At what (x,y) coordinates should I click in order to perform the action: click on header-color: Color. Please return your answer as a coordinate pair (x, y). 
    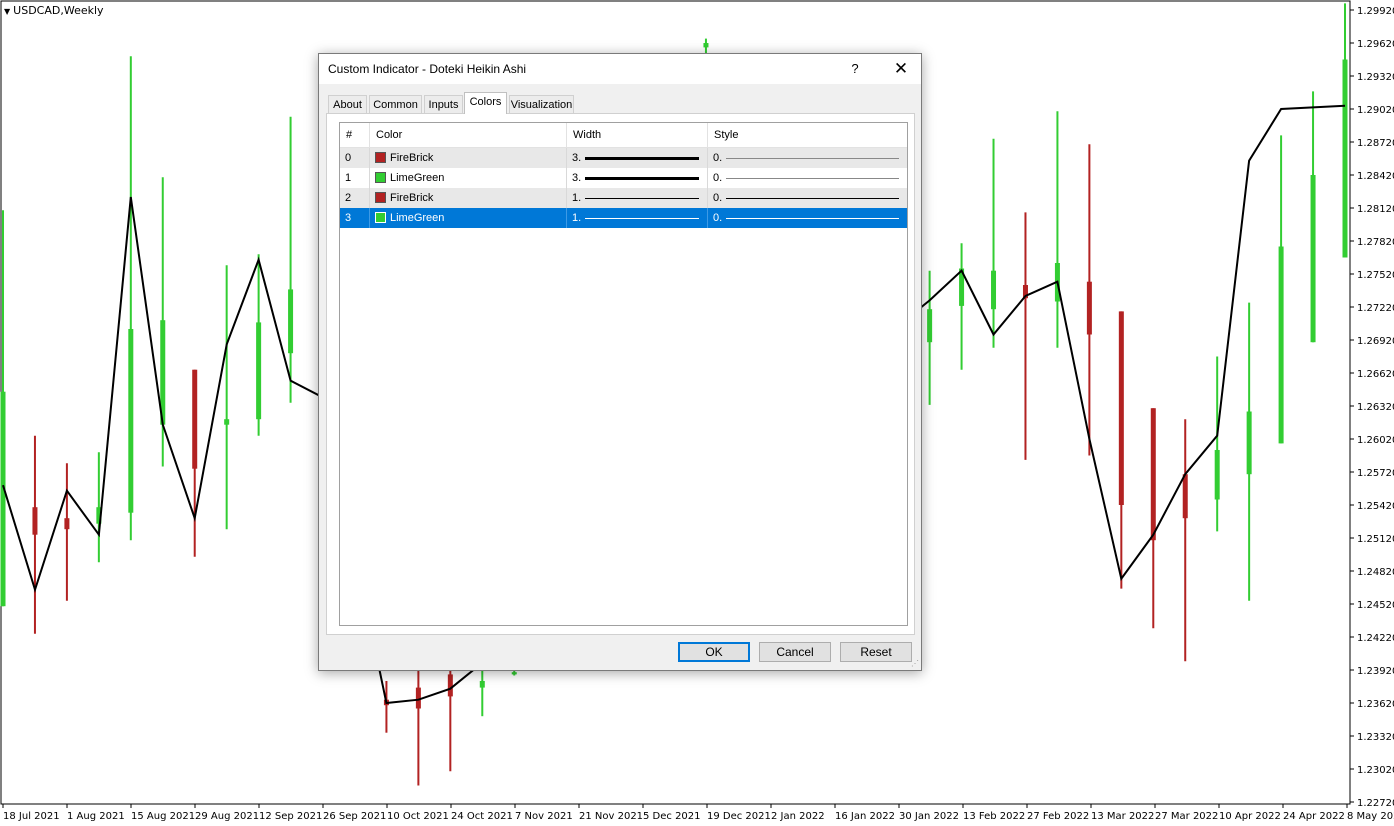
    Looking at the image, I should click on (468, 135).